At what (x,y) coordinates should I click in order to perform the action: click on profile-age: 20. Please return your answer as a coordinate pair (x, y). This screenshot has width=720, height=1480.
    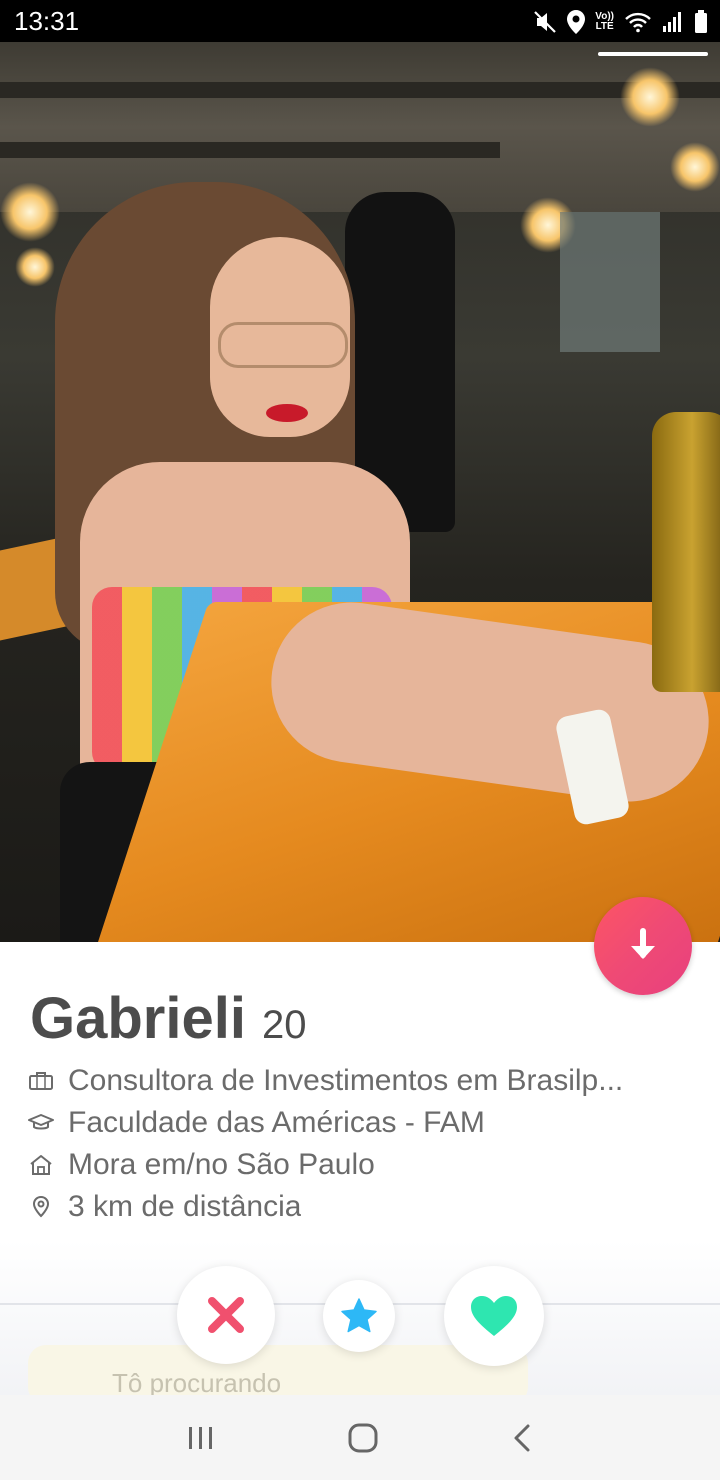
    Looking at the image, I should click on (284, 1025).